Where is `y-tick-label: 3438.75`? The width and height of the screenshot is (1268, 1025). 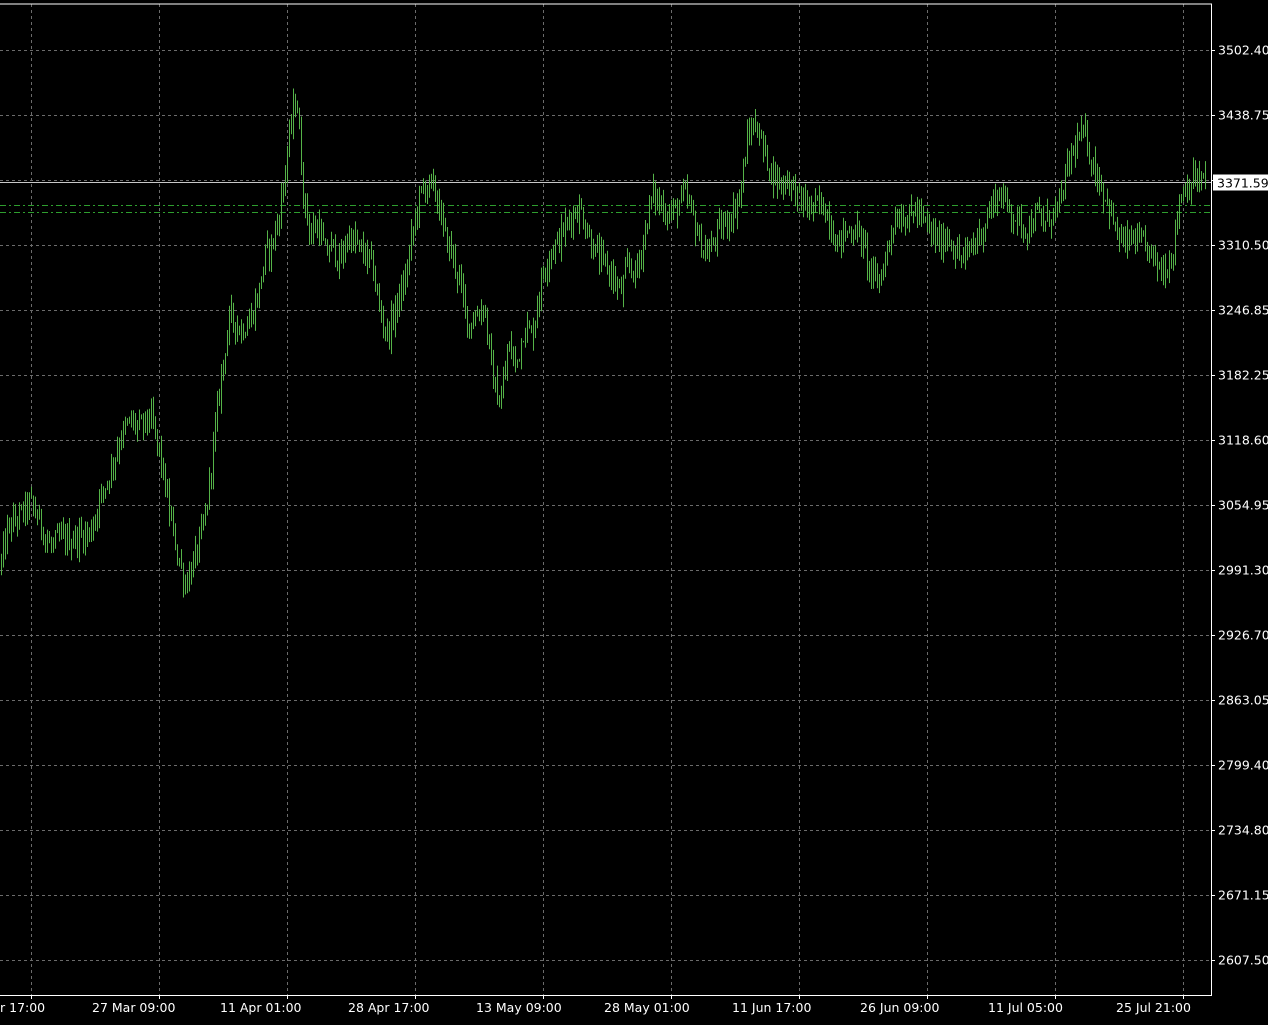 y-tick-label: 3438.75 is located at coordinates (1243, 115).